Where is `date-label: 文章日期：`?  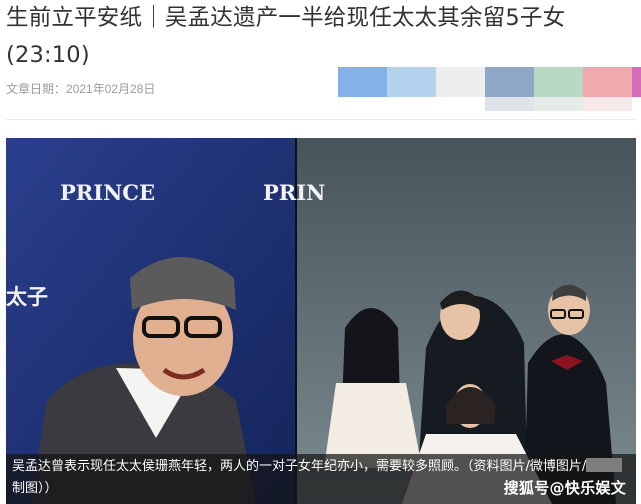
date-label: 文章日期： is located at coordinates (36, 89).